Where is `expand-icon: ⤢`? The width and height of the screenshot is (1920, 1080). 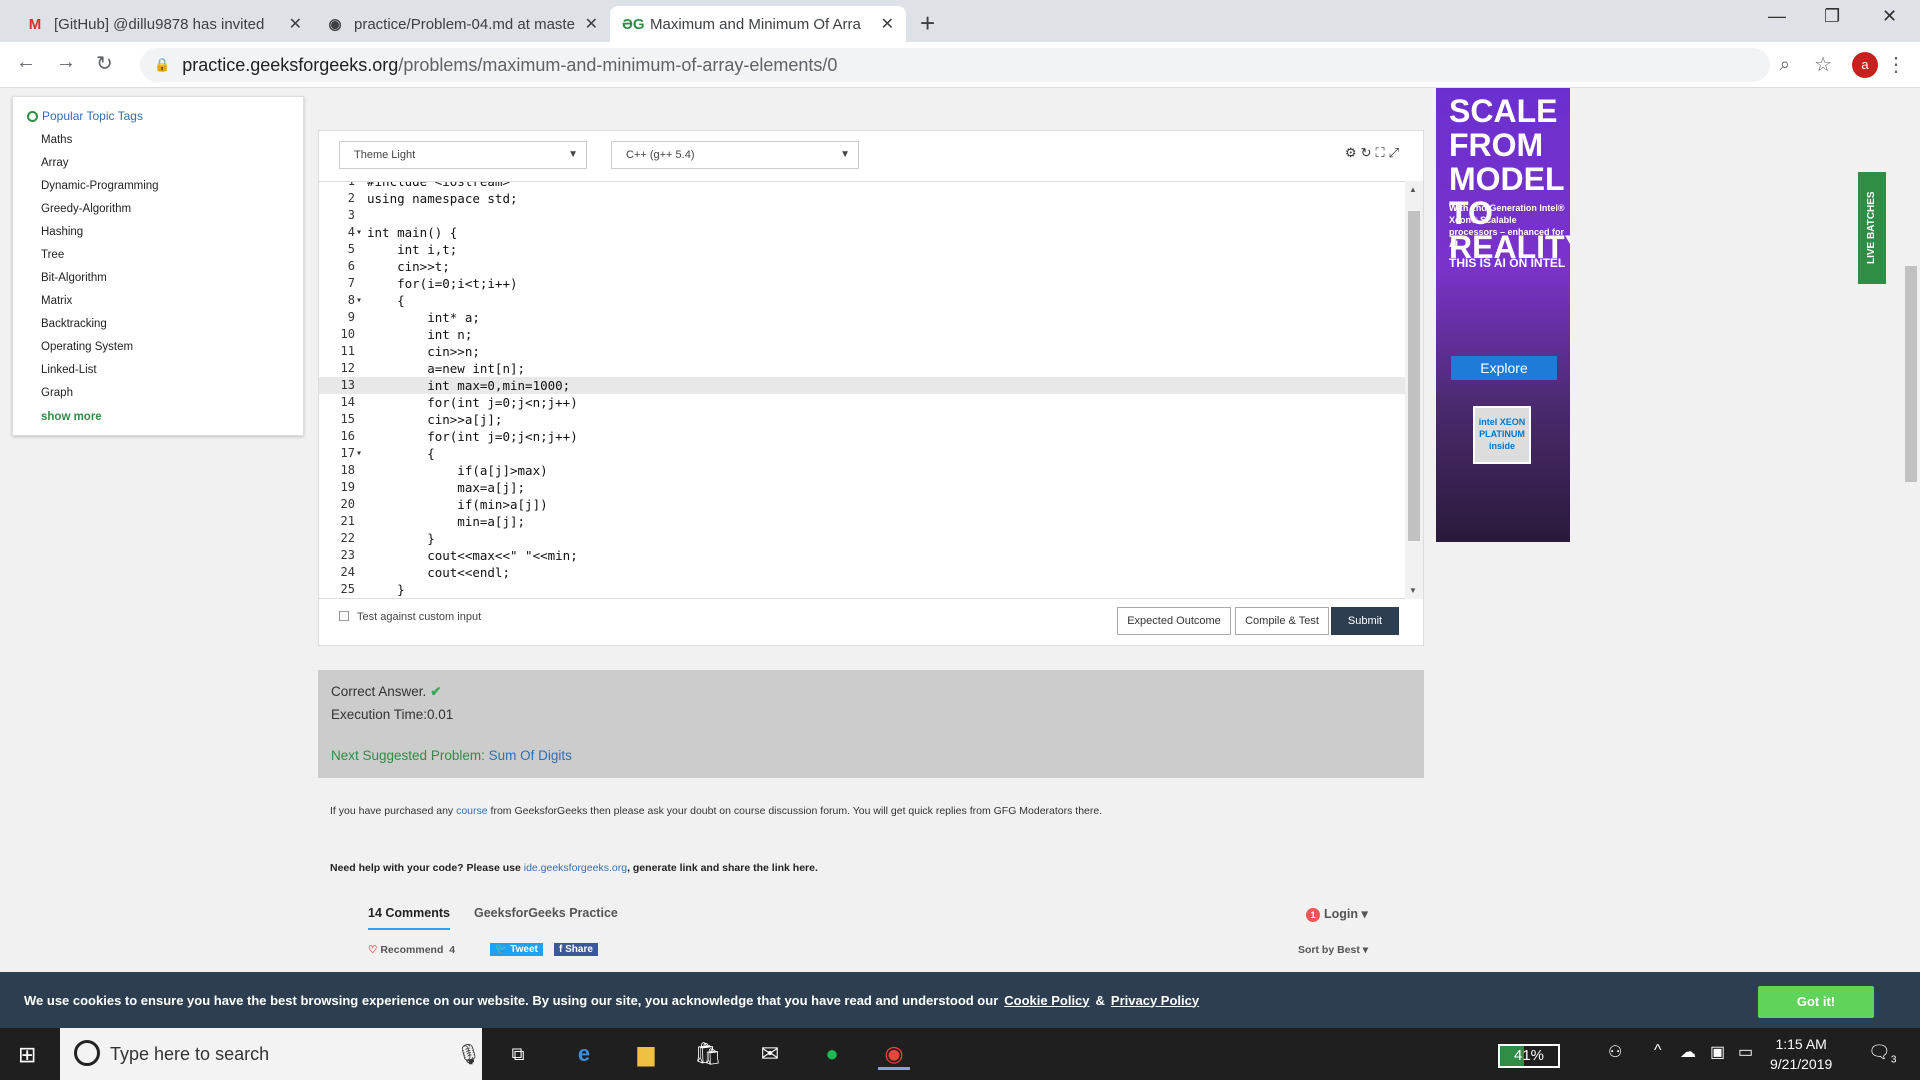 expand-icon: ⤢ is located at coordinates (1396, 152).